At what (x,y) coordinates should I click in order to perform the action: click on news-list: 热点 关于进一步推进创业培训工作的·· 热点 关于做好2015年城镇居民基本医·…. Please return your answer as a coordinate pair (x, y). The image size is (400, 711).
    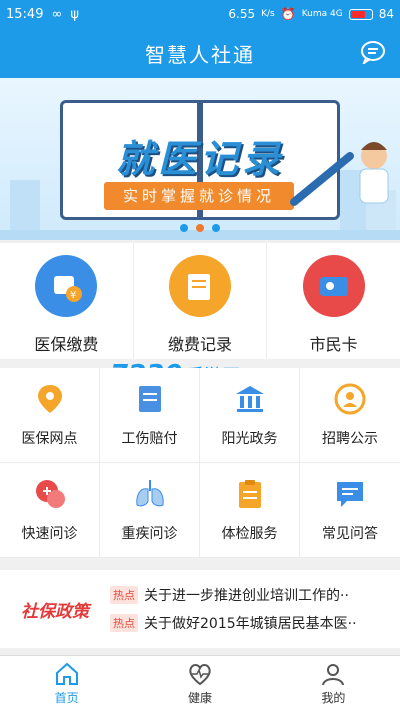
    Looking at the image, I should click on (255, 609).